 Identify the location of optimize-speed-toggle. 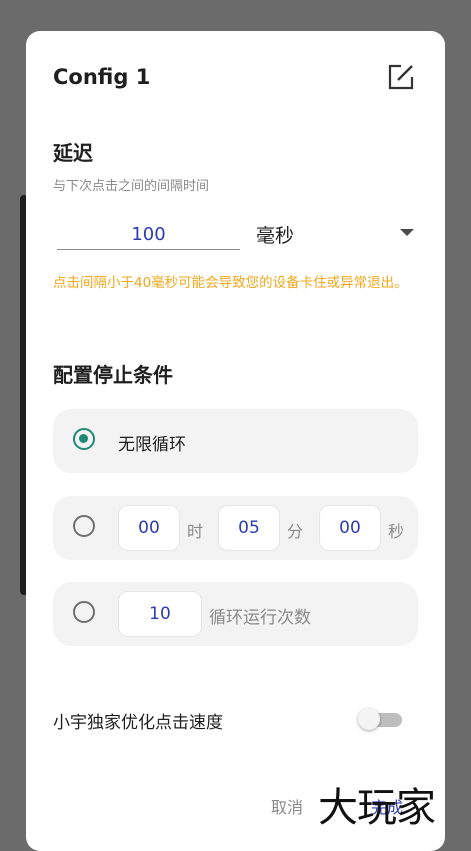
(381, 719).